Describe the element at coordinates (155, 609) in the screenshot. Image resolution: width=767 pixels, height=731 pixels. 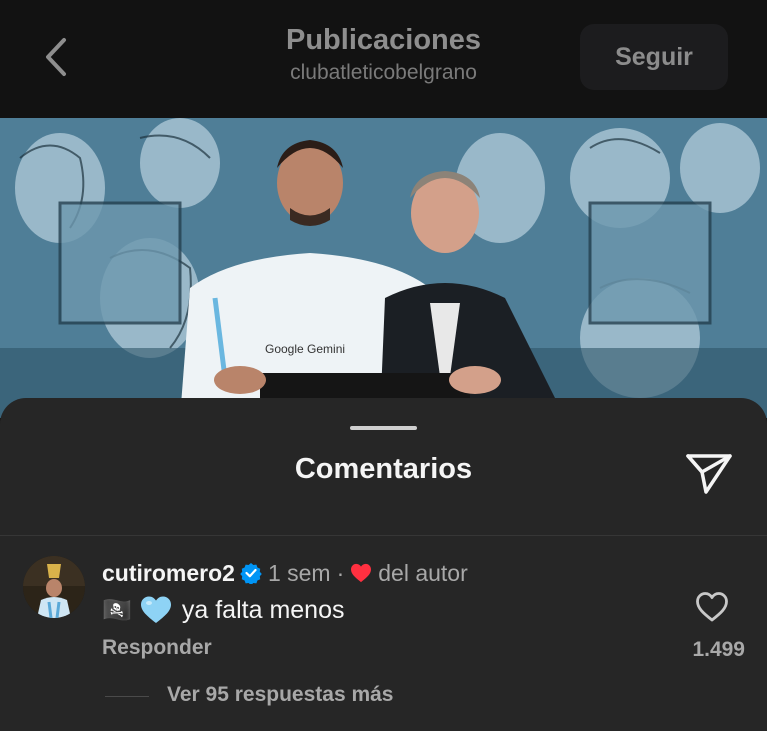
I see `light-blue-heart-icon` at that location.